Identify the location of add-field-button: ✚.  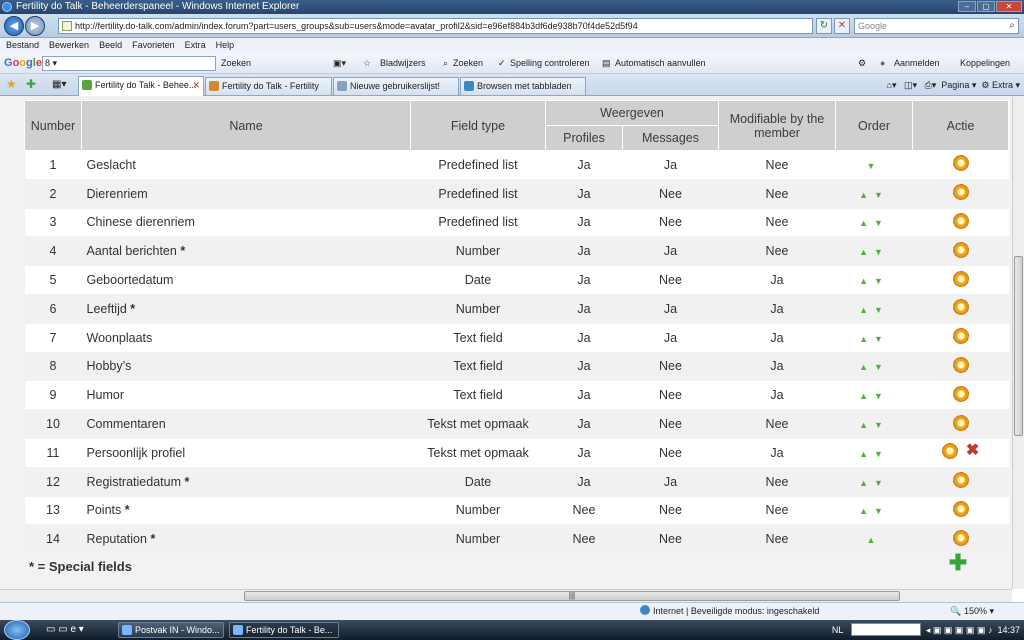
(958, 563).